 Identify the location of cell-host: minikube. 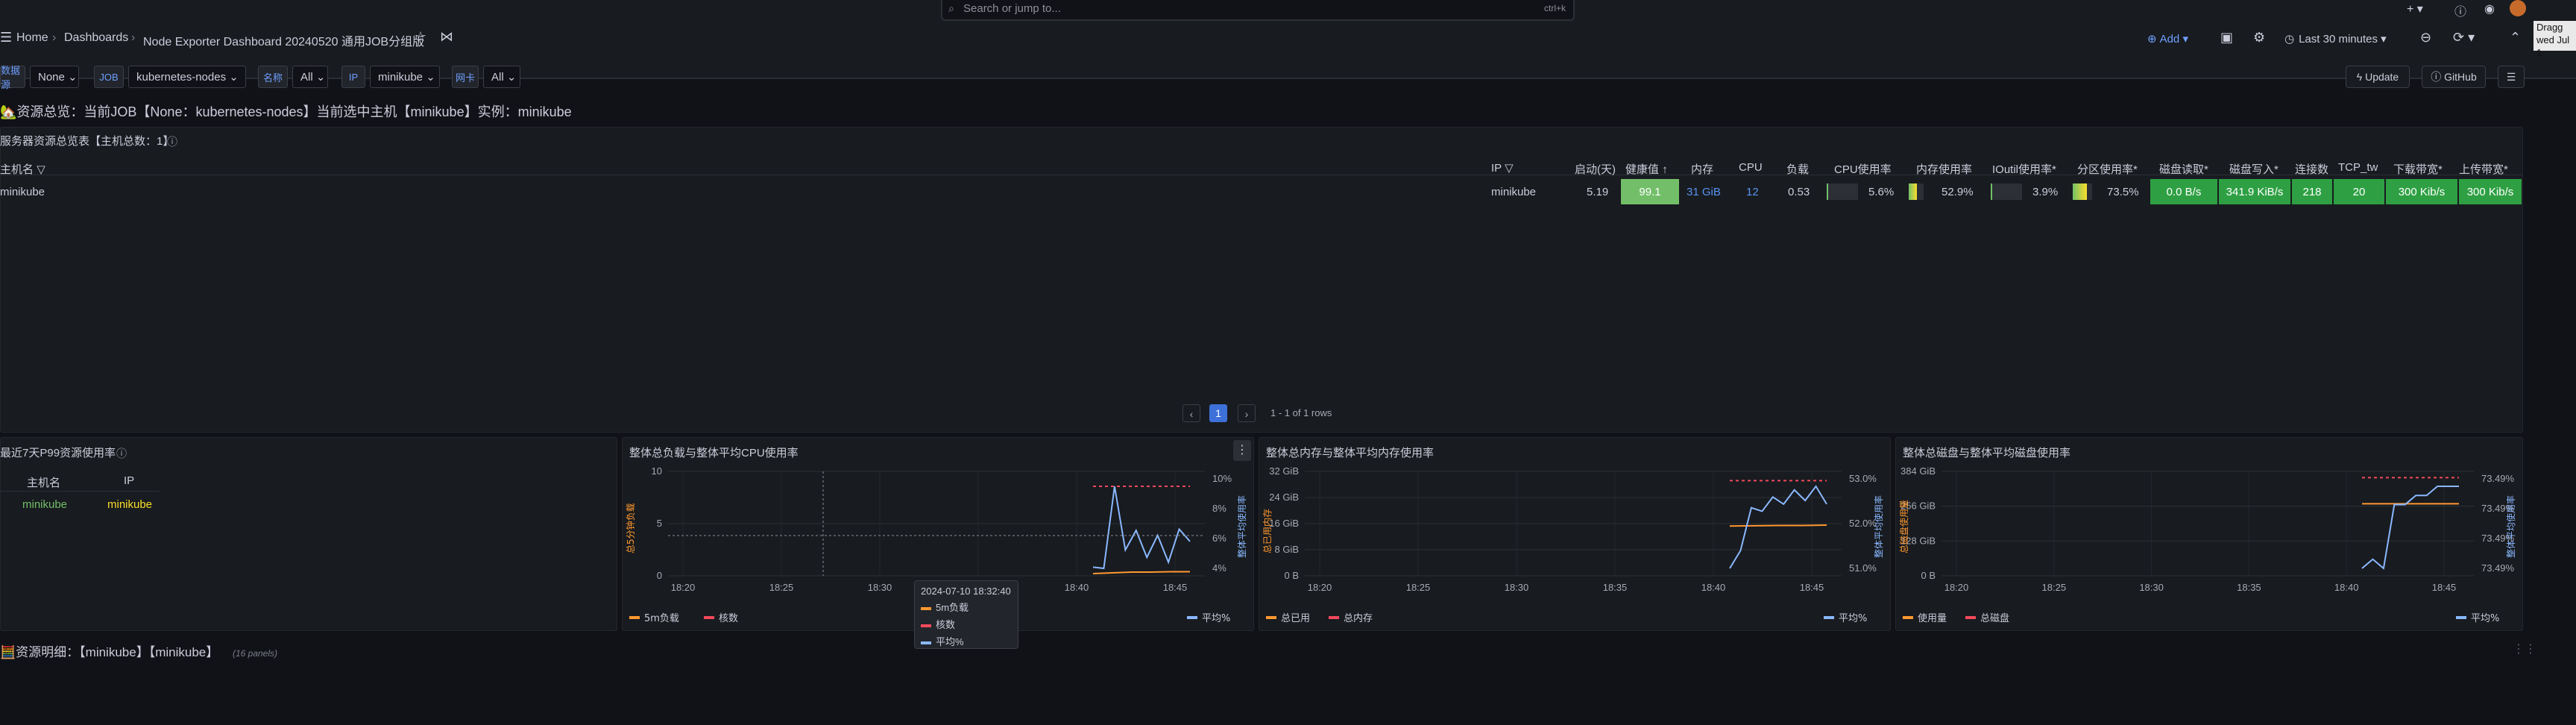
(22, 192).